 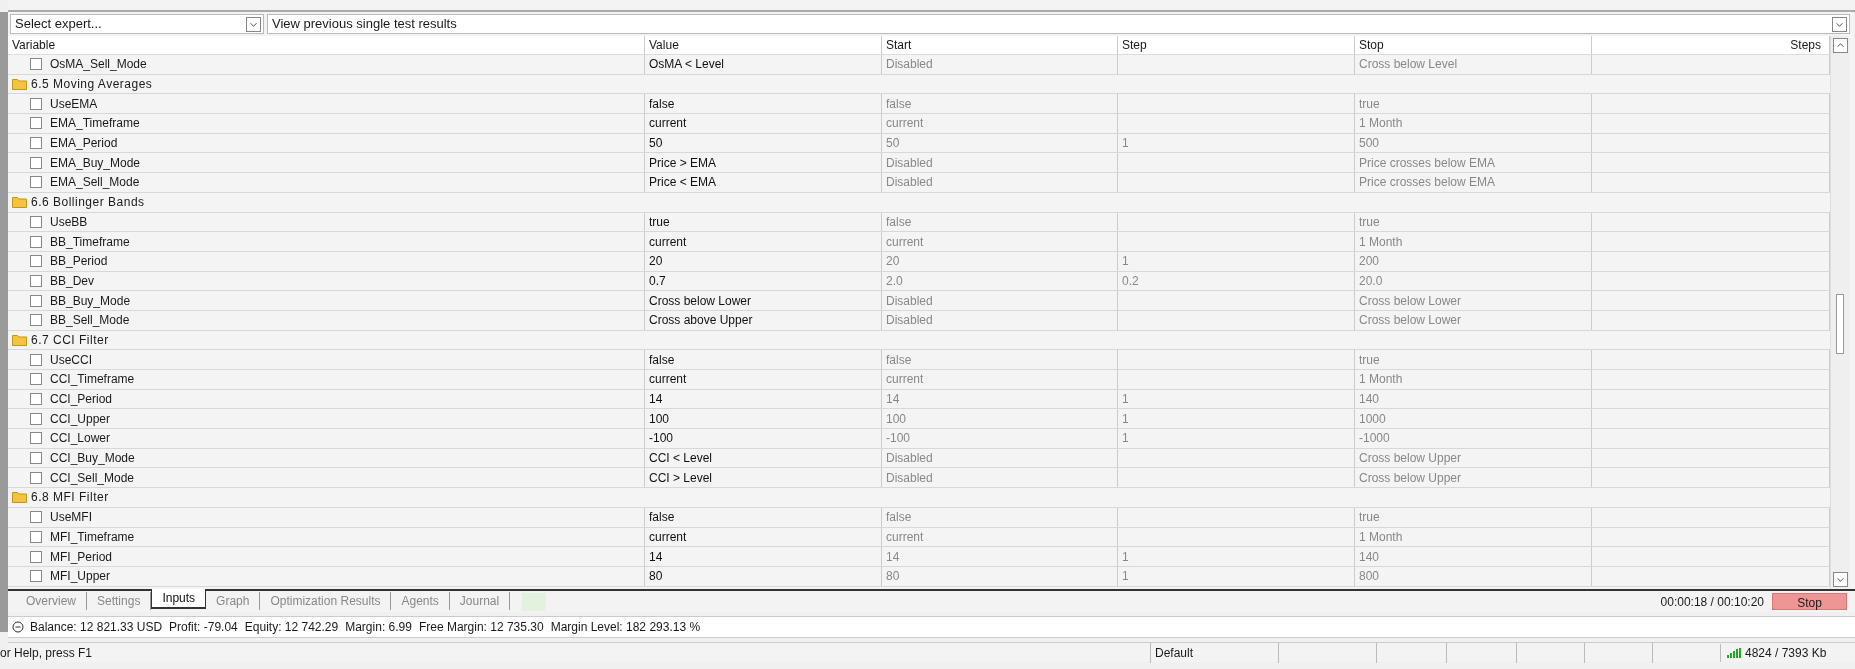 I want to click on column-header: Step, so click(x=1236, y=45).